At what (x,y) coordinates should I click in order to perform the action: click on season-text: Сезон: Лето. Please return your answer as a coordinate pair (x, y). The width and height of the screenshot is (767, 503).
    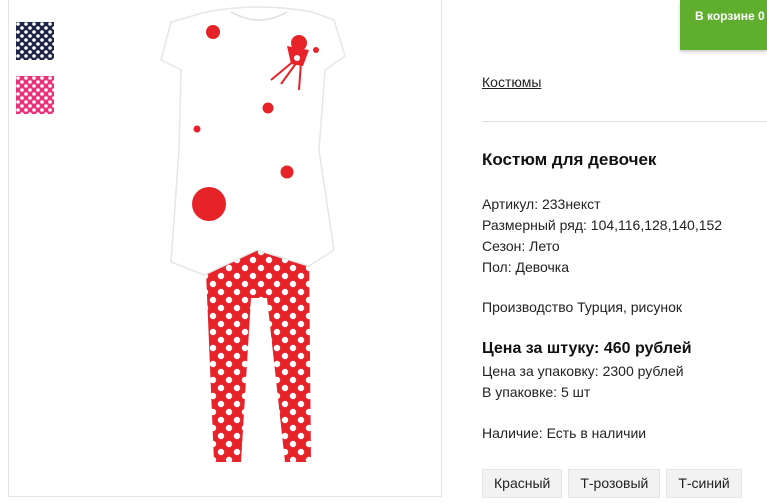
    Looking at the image, I should click on (521, 246).